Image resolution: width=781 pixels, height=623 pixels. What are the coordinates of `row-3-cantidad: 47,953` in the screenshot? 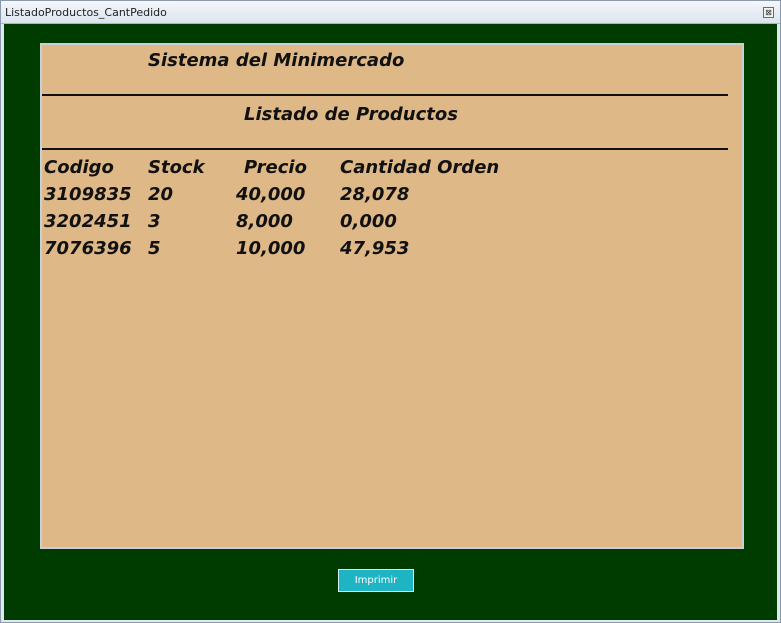 It's located at (375, 248).